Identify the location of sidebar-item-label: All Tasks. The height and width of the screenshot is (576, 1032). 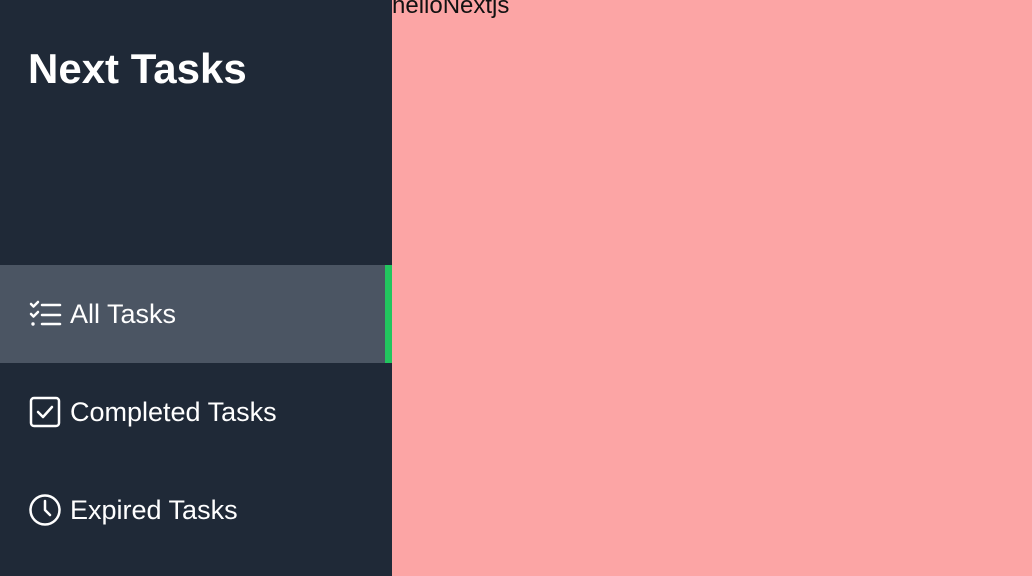
(123, 314).